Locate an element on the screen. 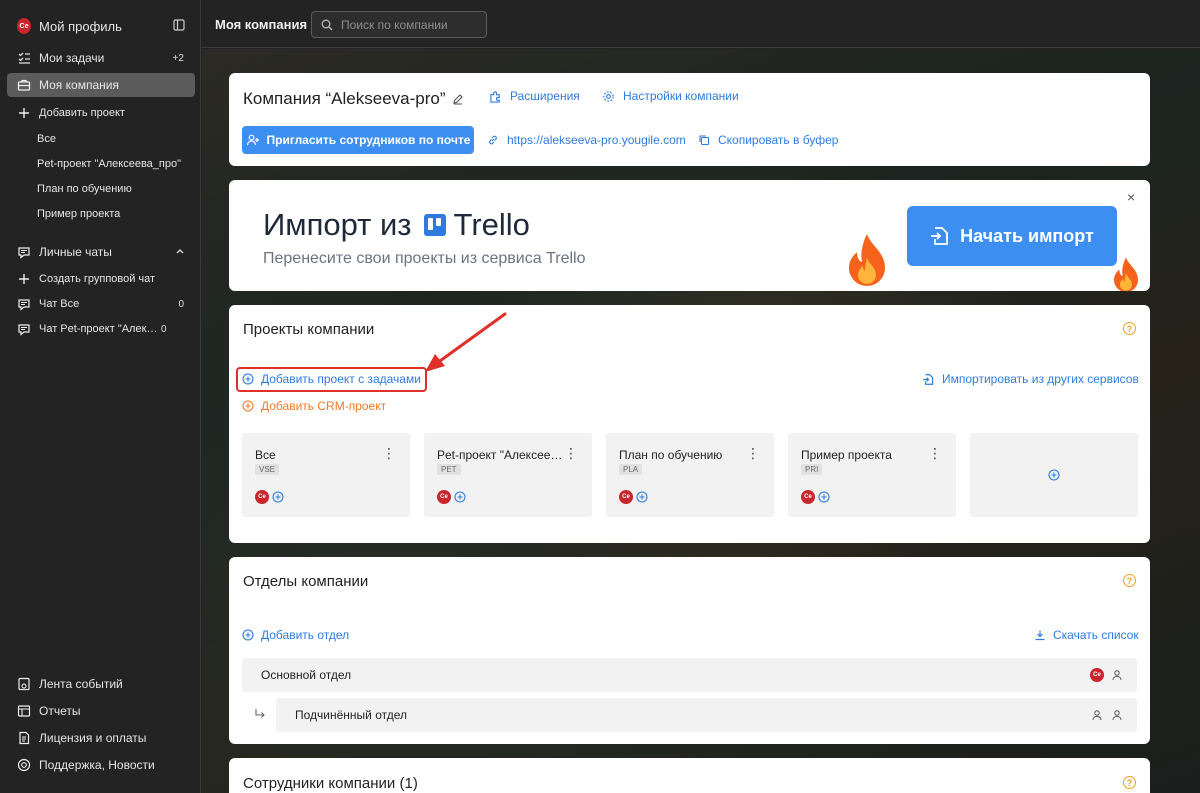  copy-to-clipboard-link: Скопировать в буфер is located at coordinates (768, 140).